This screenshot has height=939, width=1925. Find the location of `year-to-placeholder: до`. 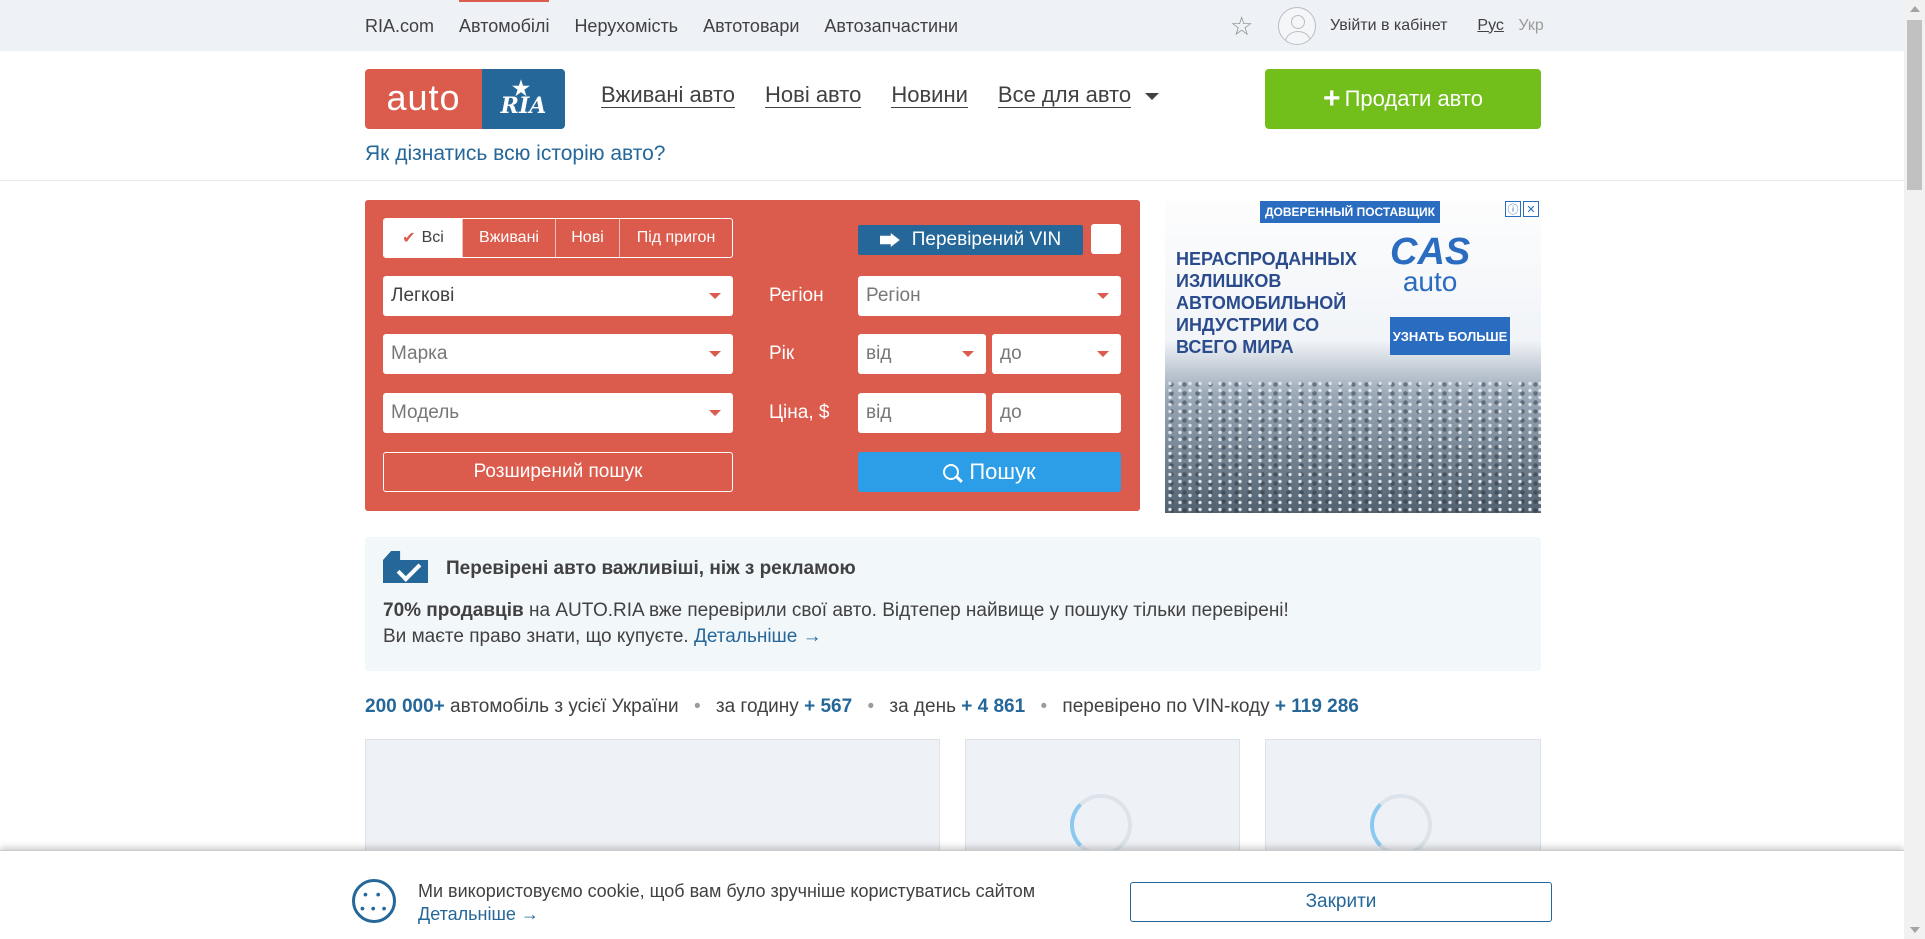

year-to-placeholder: до is located at coordinates (1011, 353).